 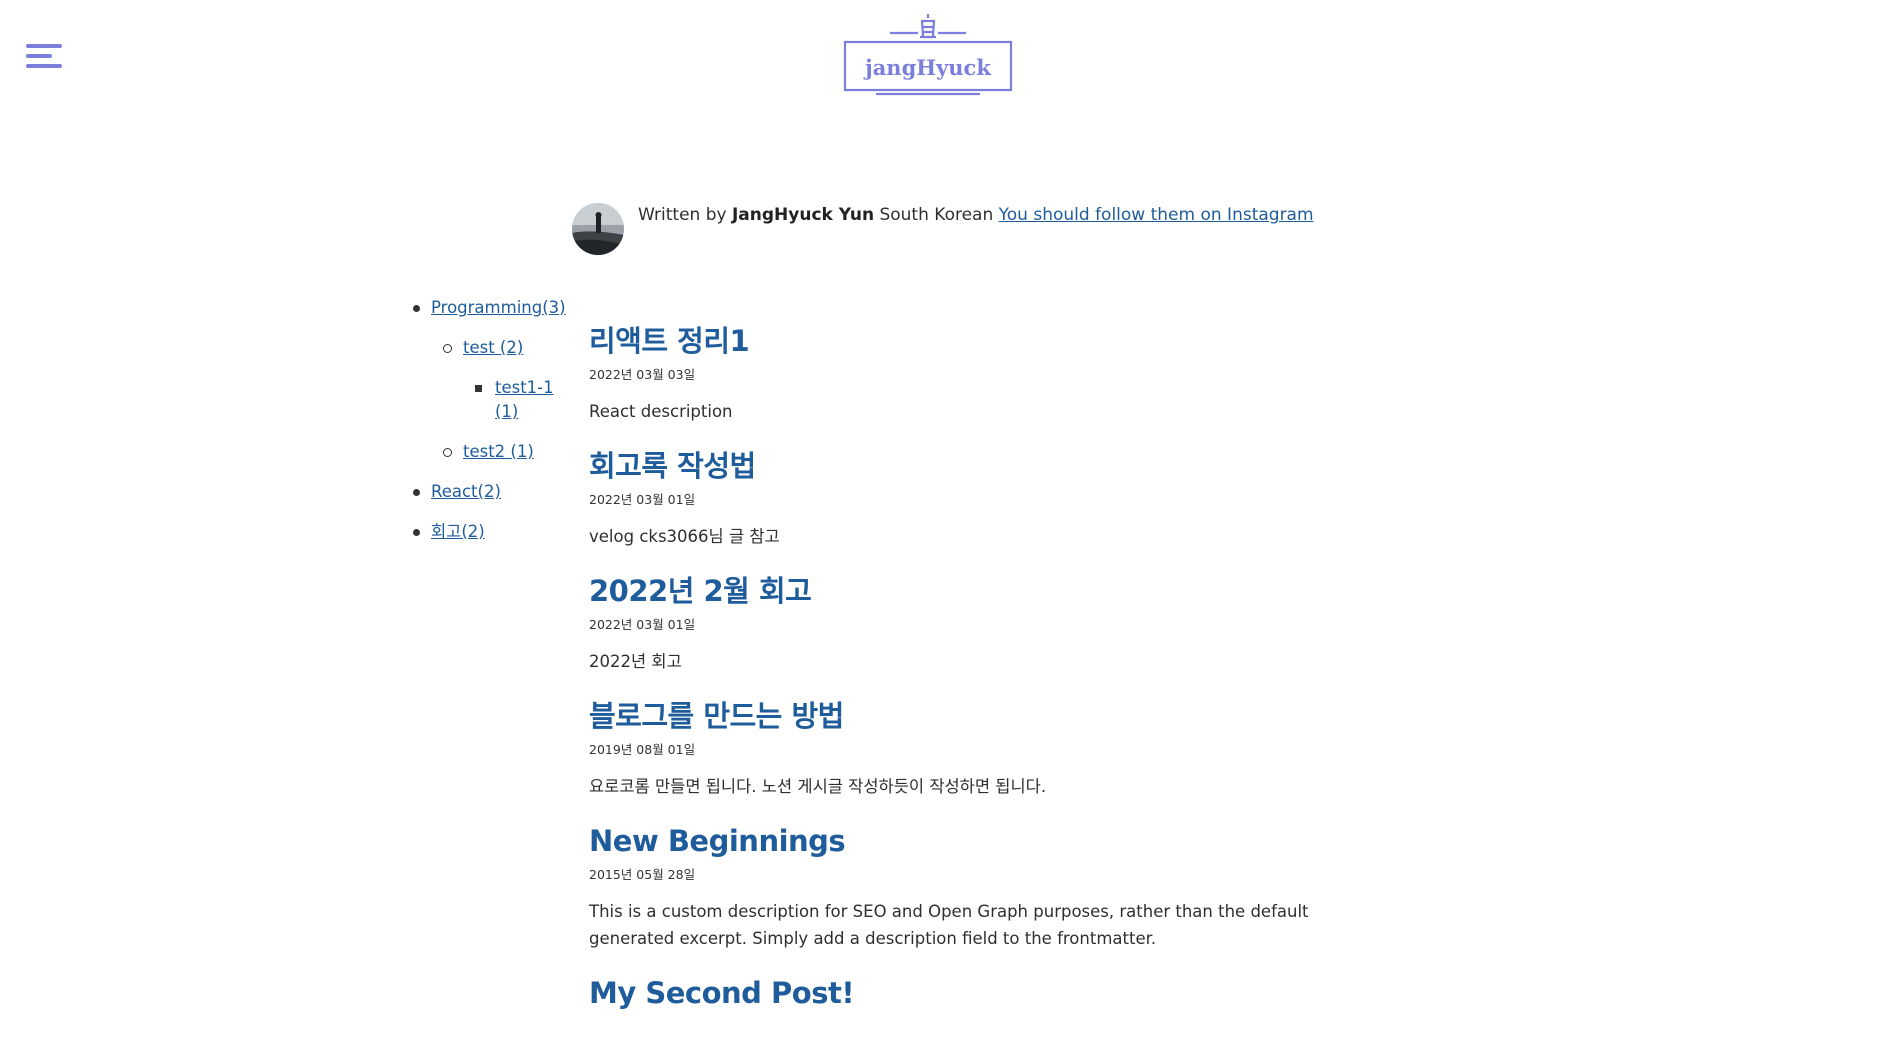 What do you see at coordinates (954, 621) in the screenshot?
I see `post-item: 2022년 2월 회고 2022년 03월 01일 2022년 회고` at bounding box center [954, 621].